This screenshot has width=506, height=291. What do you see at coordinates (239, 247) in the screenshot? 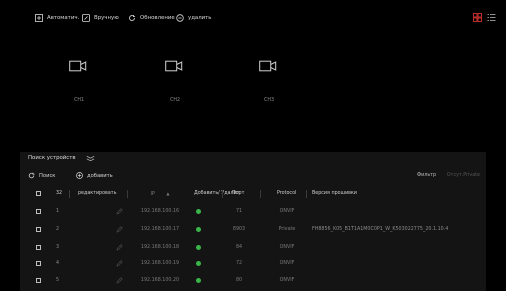
I see `row-port: 84` at bounding box center [239, 247].